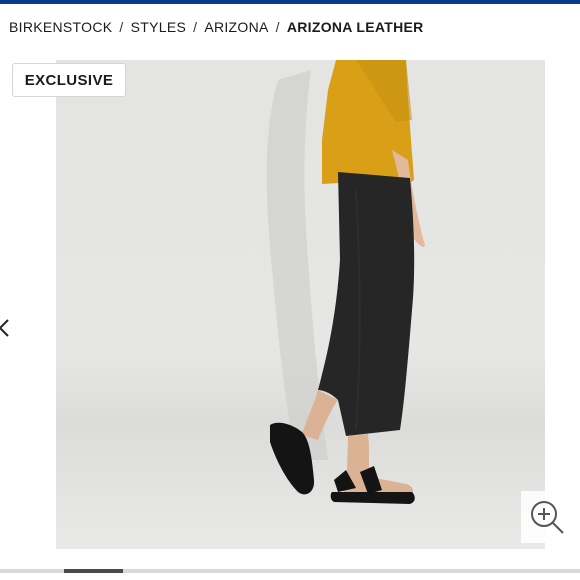 The width and height of the screenshot is (580, 580). I want to click on breadcrumb-link-birkenstock: BIRKENSTOCK, so click(60, 27).